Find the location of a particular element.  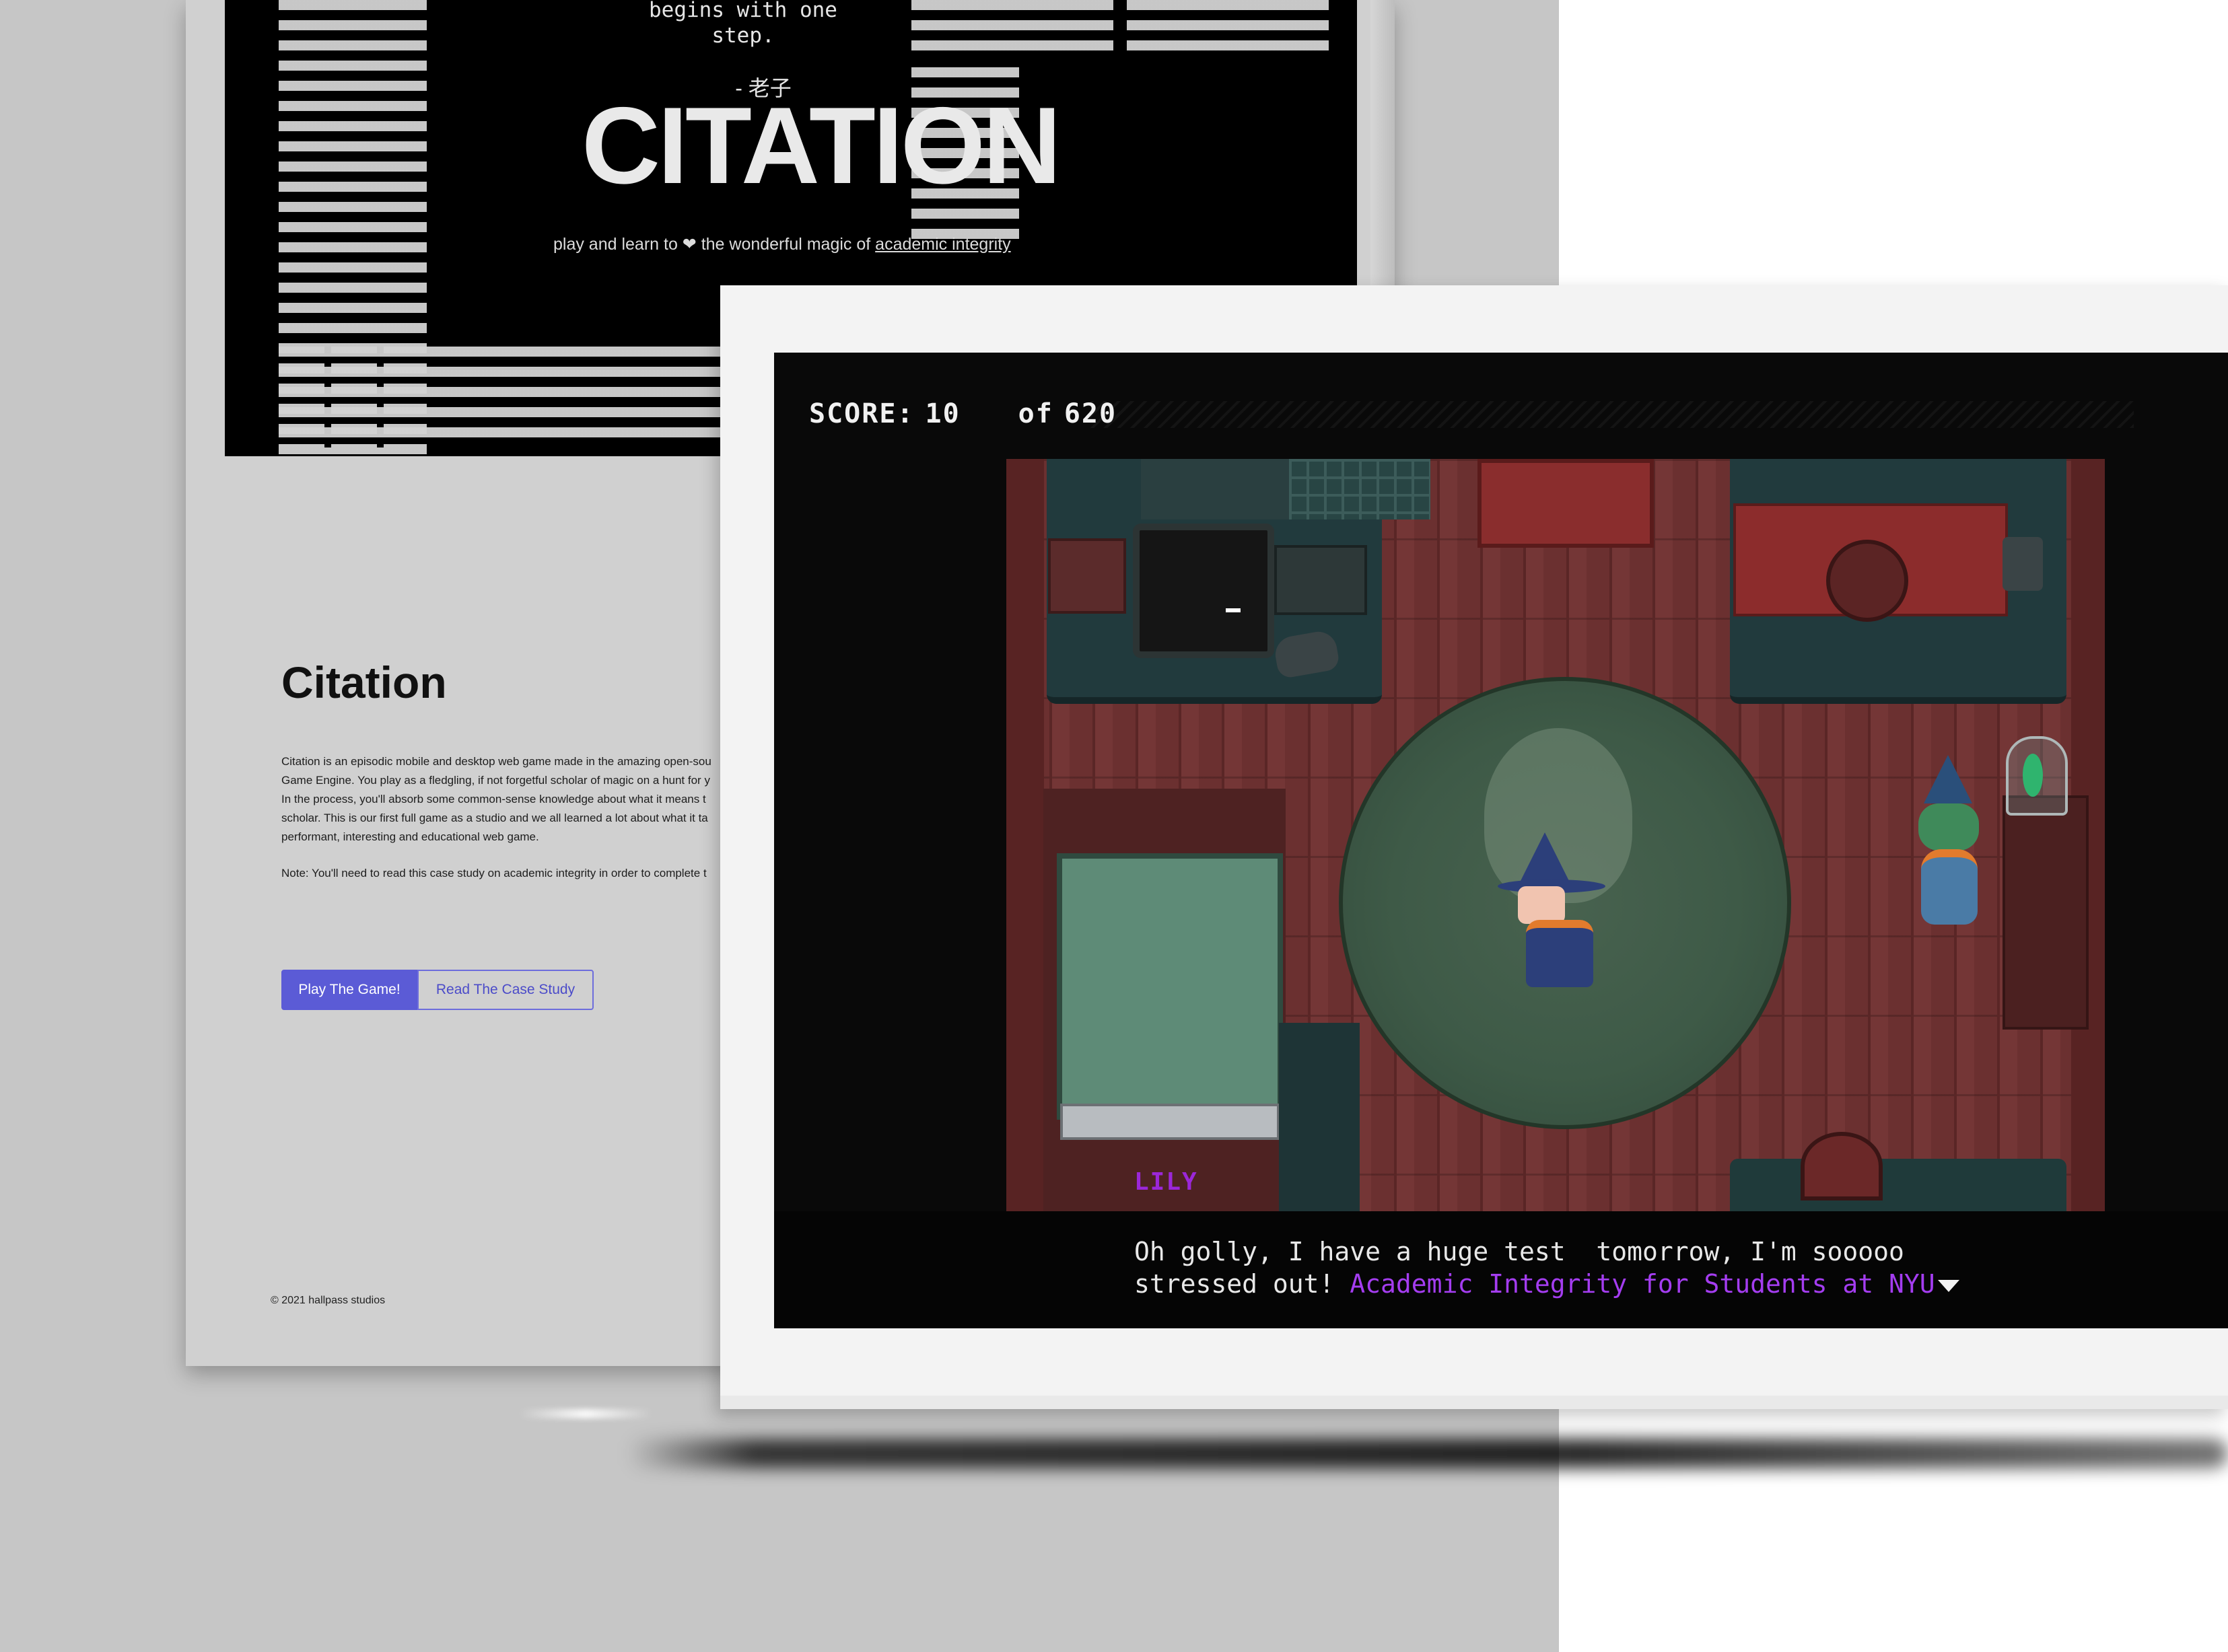

trash-bin-icon is located at coordinates (2023, 564).